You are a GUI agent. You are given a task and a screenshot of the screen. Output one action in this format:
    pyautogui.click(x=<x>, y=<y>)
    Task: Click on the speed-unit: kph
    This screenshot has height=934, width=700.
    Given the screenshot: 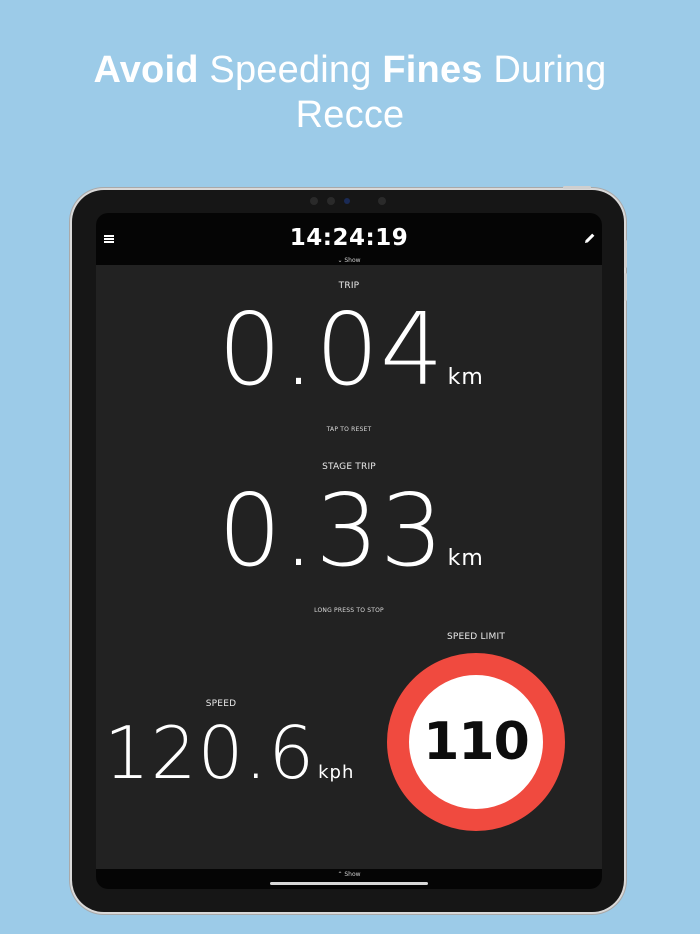 What is the action you would take?
    pyautogui.click(x=336, y=772)
    